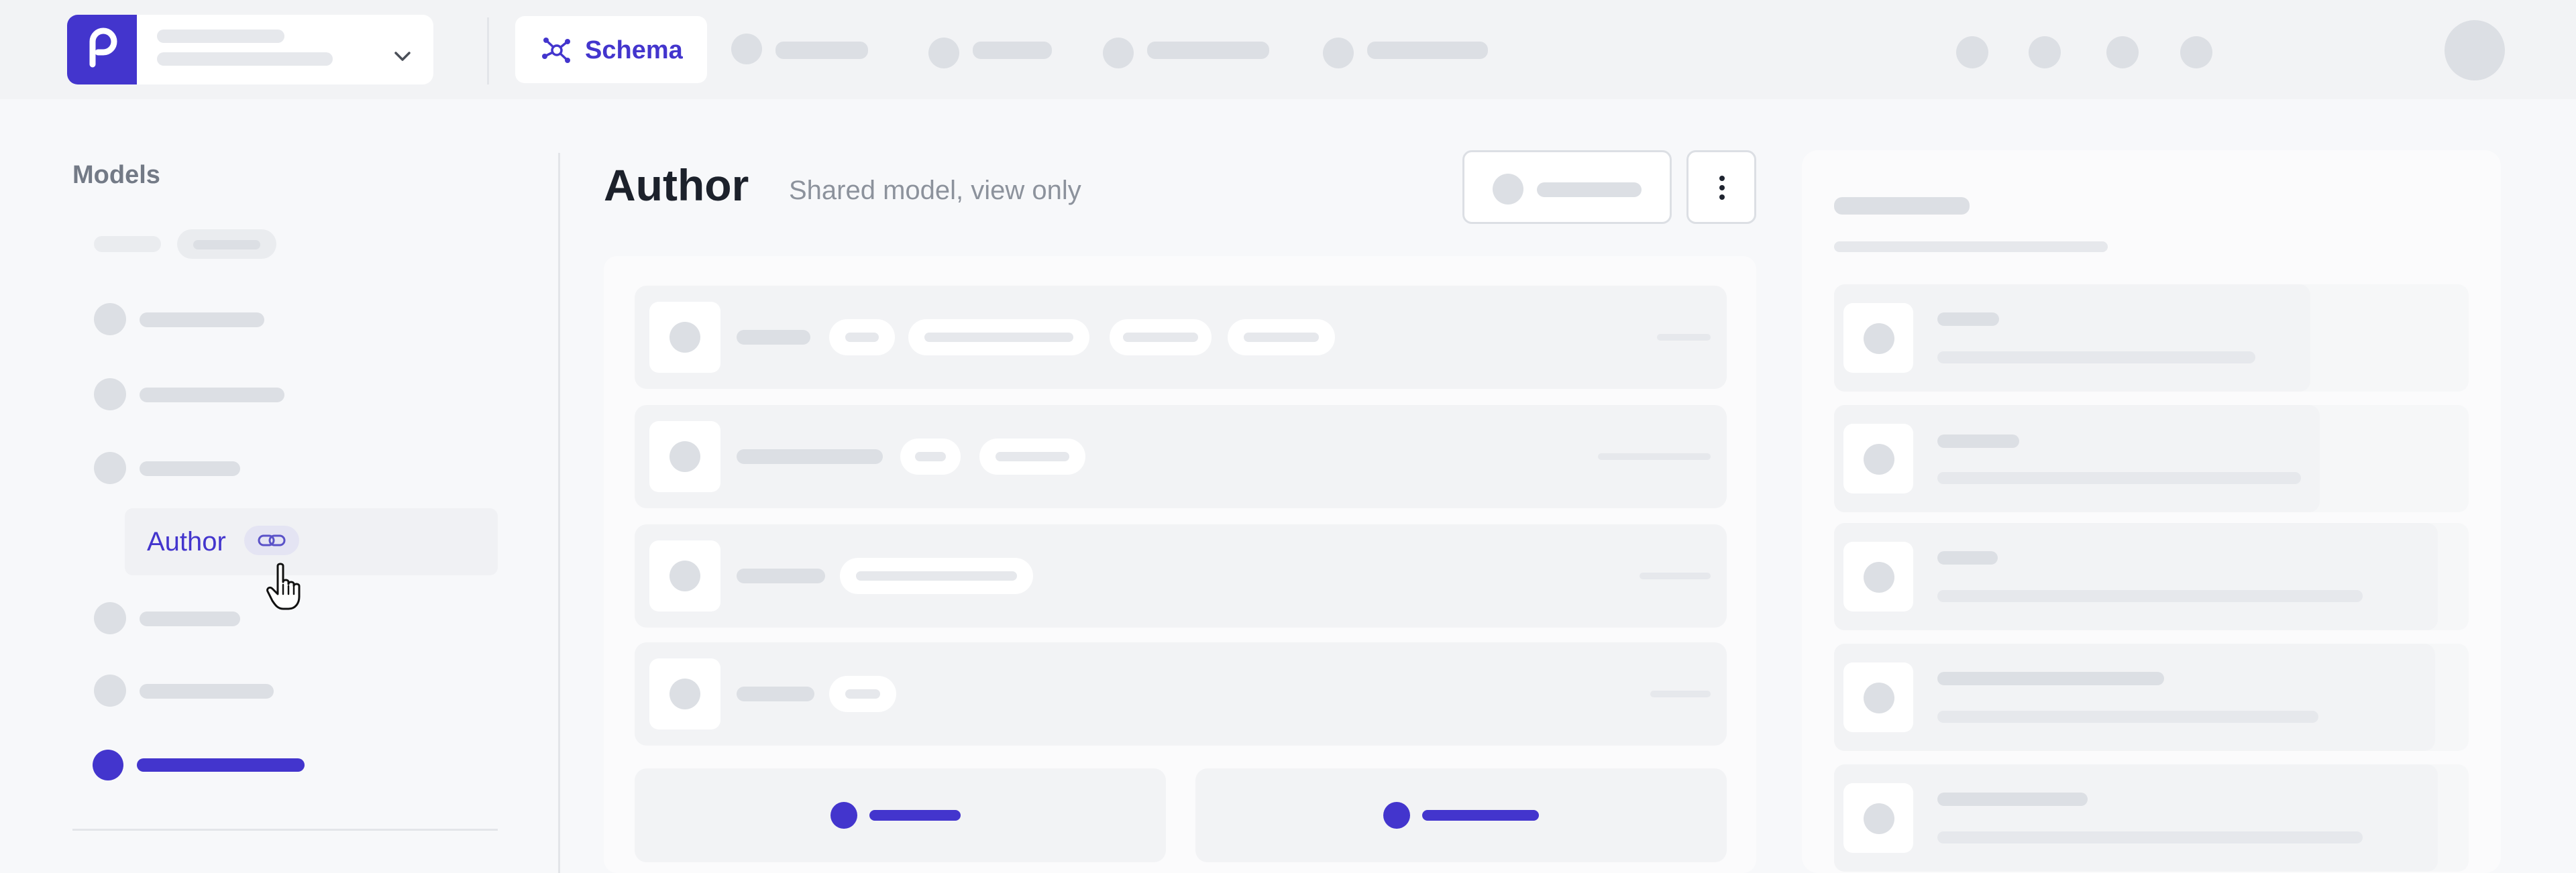 The image size is (2576, 873). What do you see at coordinates (2475, 50) in the screenshot?
I see `avatar` at bounding box center [2475, 50].